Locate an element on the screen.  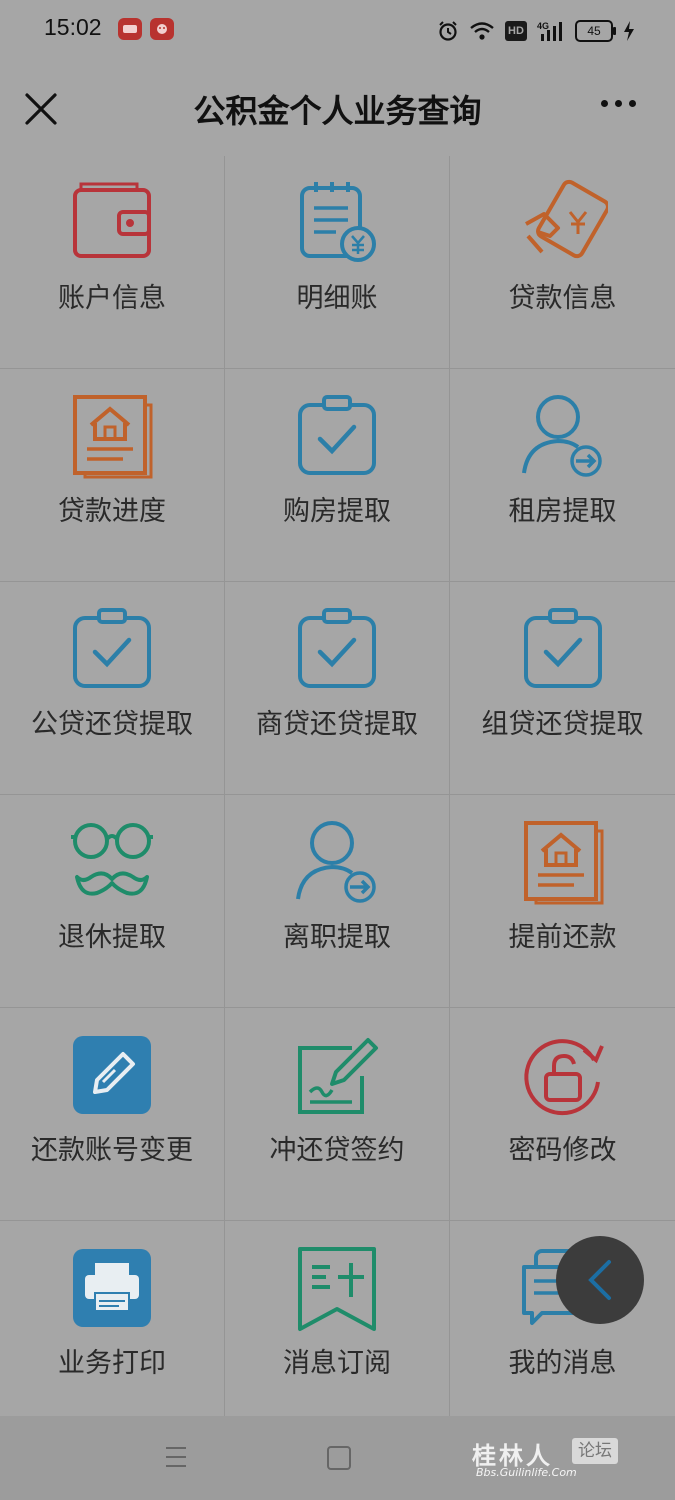
grid-item-label: 组贷还贷提取 is located at coordinates (562, 724).